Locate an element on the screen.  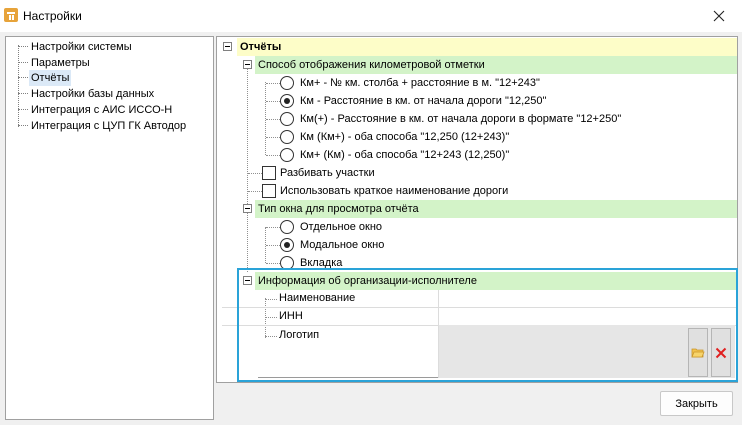
road-sign-icon is located at coordinates (11, 15).